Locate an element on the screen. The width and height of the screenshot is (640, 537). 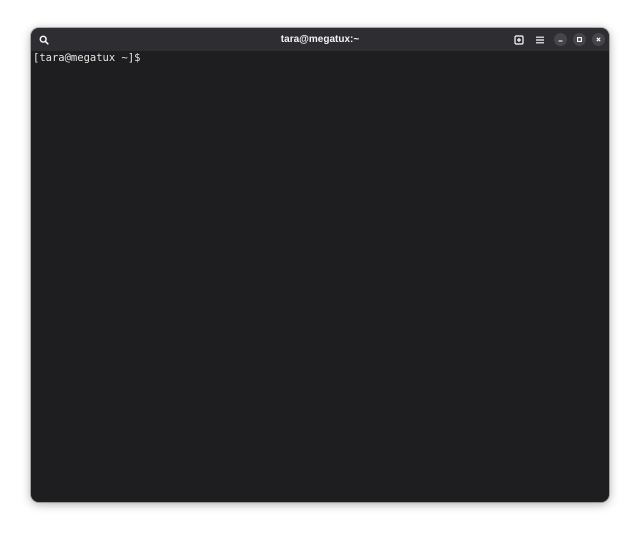
minimize-icon is located at coordinates (560, 41).